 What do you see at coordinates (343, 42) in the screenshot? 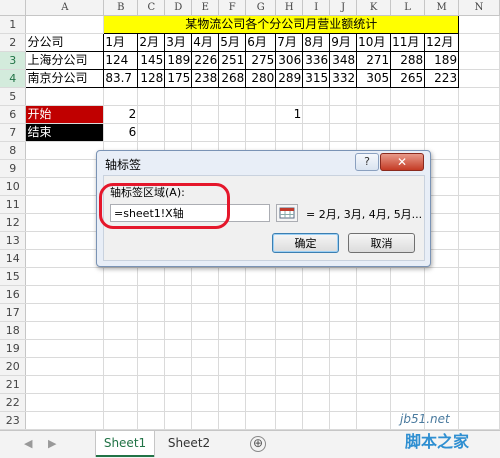
I see `header-cell: 9月` at bounding box center [343, 42].